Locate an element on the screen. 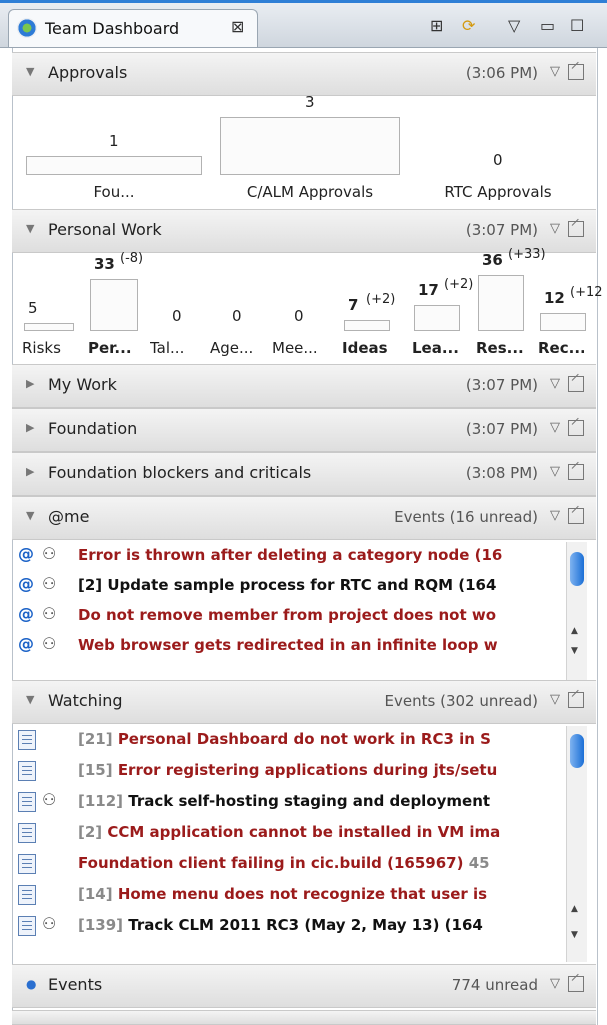 The image size is (607, 1025). section-events-header: ● Events 774 unread ▽ is located at coordinates (304, 986).